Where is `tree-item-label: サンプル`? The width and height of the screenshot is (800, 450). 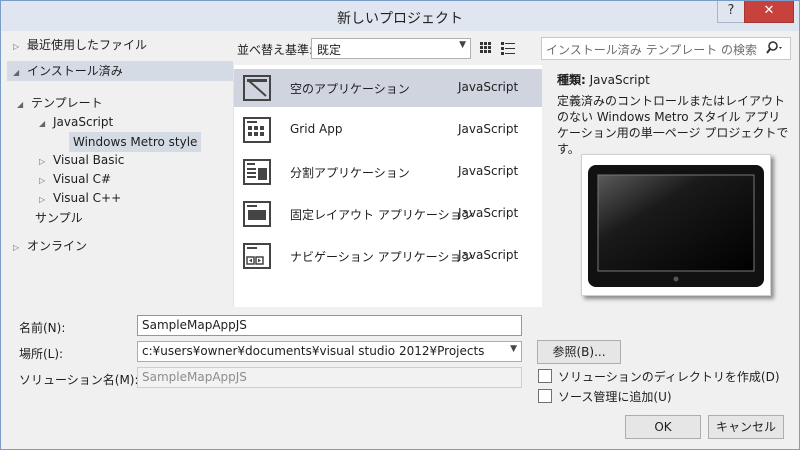 tree-item-label: サンプル is located at coordinates (59, 218).